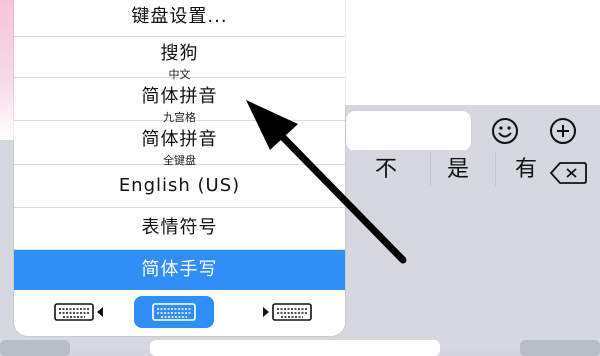 The height and width of the screenshot is (356, 600). I want to click on menu-item-label: 表情符号, so click(179, 227).